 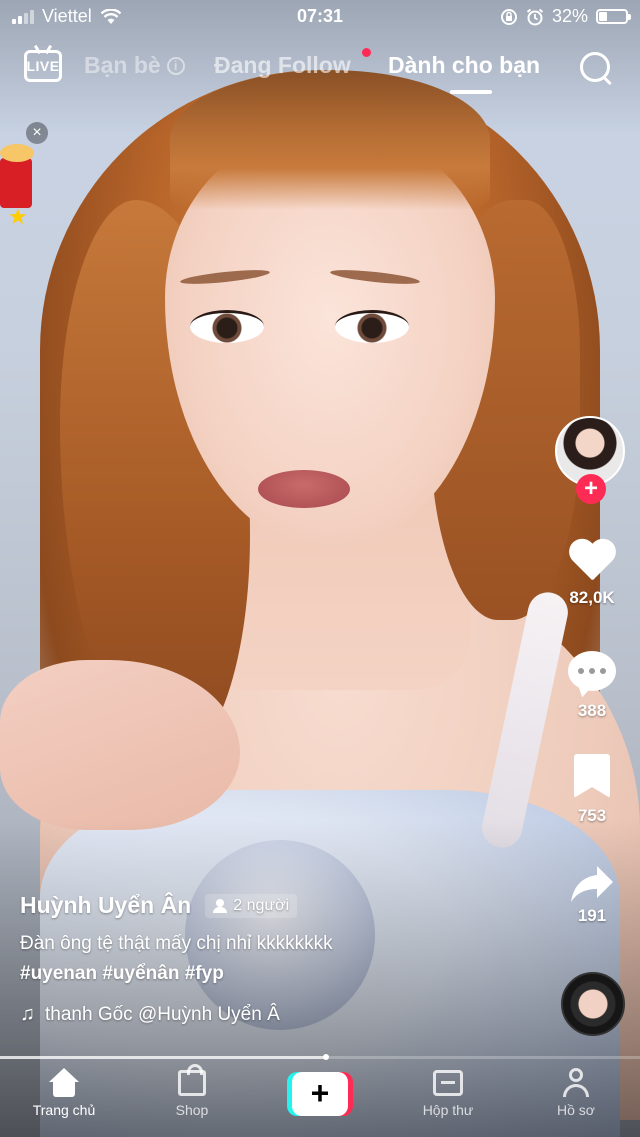 What do you see at coordinates (176, 943) in the screenshot?
I see `video-description: Đàn ông tệ thật mấy chị nhỉ kkkkkkkk` at bounding box center [176, 943].